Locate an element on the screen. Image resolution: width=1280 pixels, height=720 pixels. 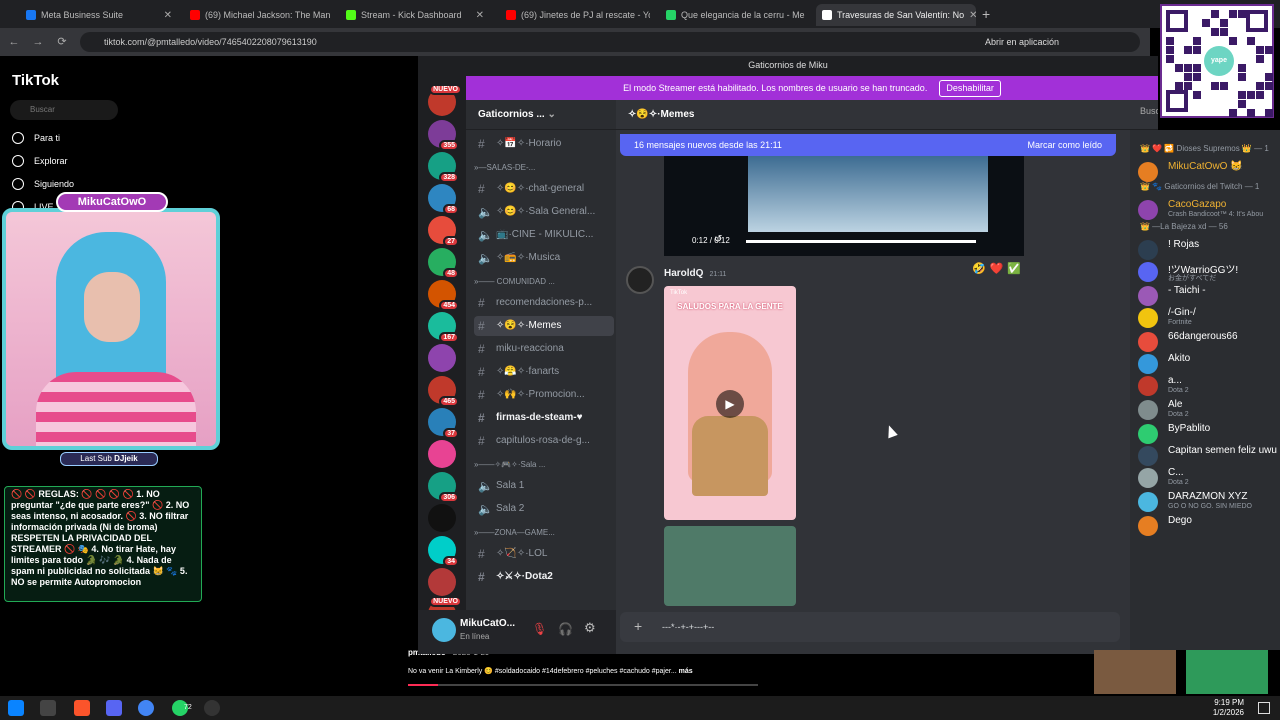
text-channel: # ✧🏹✧·LOL is located at coordinates (544, 554).